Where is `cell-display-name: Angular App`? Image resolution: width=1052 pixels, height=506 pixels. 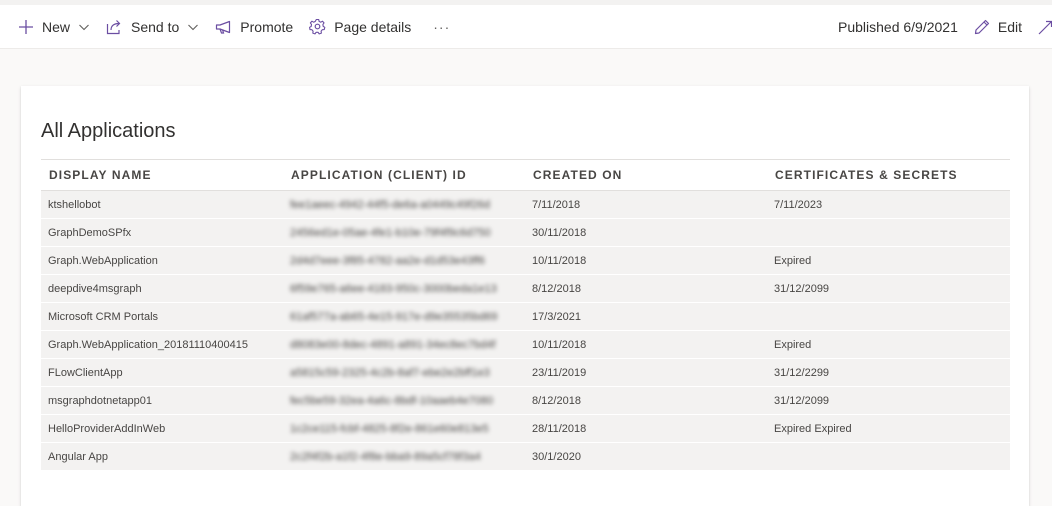 cell-display-name: Angular App is located at coordinates (78, 456).